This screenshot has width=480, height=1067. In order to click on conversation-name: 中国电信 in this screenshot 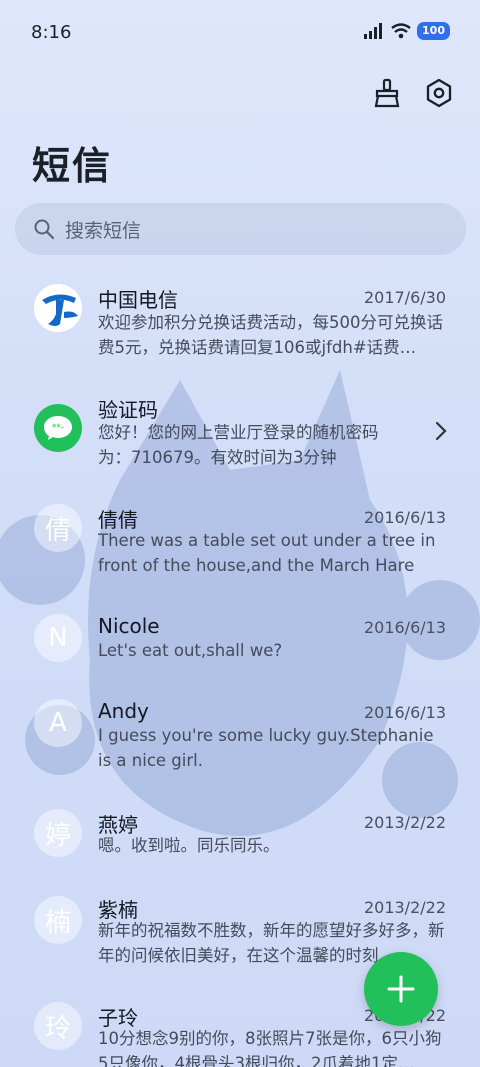, I will do `click(138, 300)`.